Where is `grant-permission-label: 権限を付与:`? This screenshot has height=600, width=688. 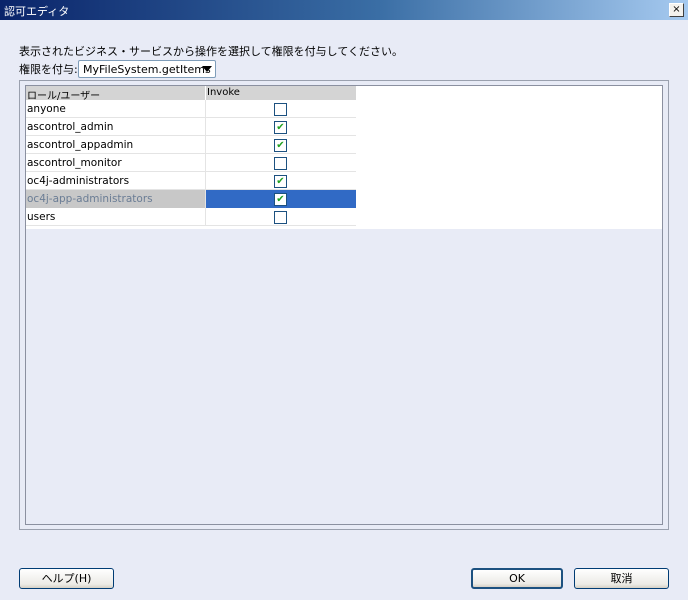 grant-permission-label: 権限を付与: is located at coordinates (48, 69).